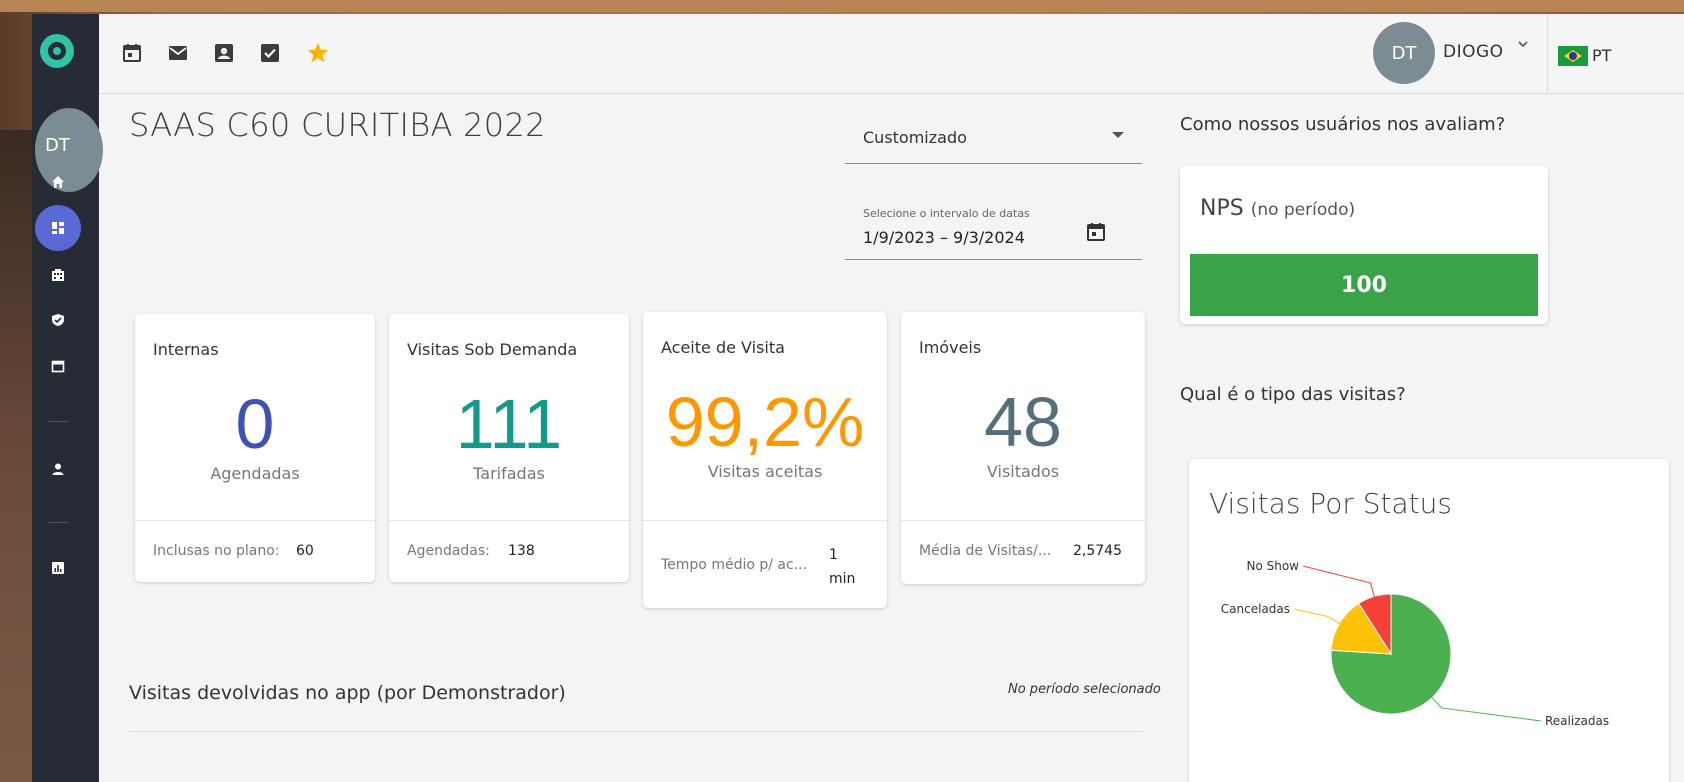  I want to click on nps-question: Como nossos usuários nos avaliam?, so click(1343, 124).